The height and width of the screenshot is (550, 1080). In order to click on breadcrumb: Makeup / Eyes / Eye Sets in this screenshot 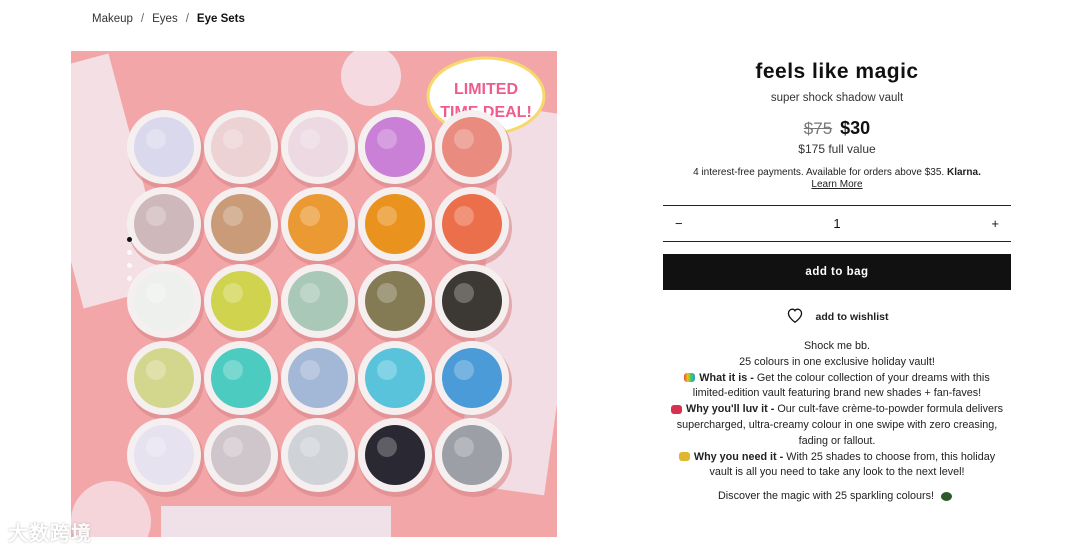, I will do `click(168, 19)`.